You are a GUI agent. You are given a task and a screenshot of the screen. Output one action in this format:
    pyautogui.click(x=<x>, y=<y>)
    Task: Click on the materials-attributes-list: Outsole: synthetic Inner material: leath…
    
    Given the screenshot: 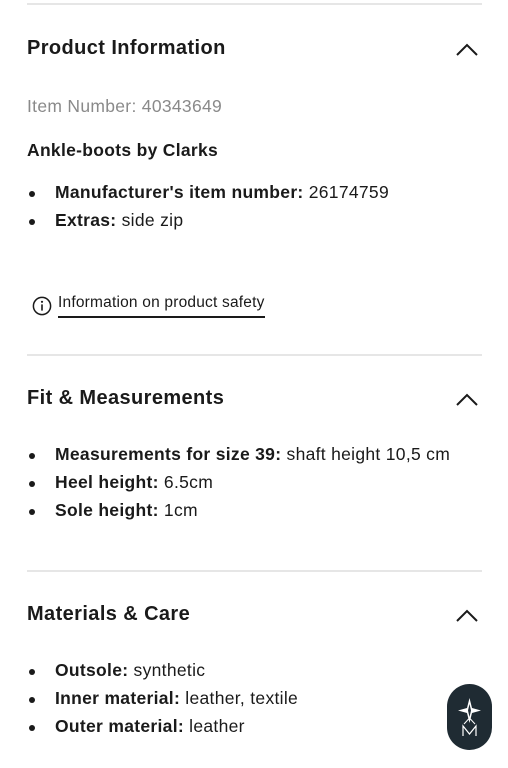 What is the action you would take?
    pyautogui.click(x=162, y=698)
    